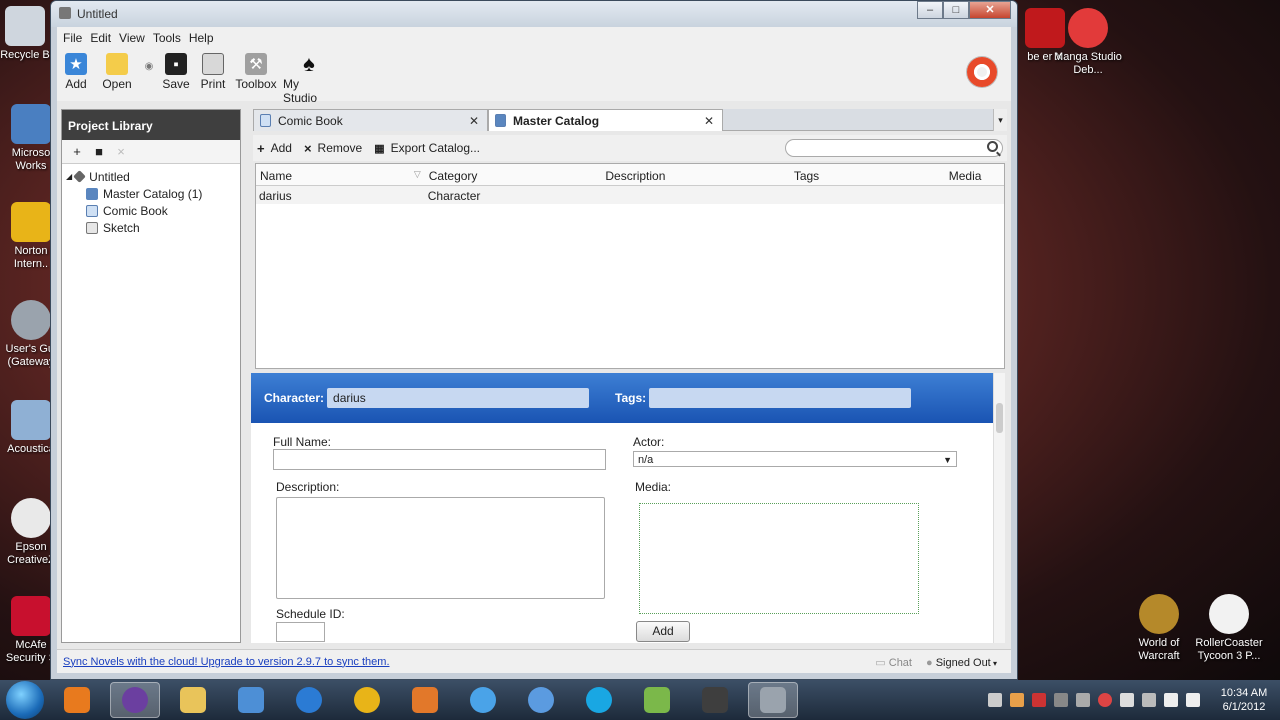  What do you see at coordinates (69, 176) in the screenshot?
I see `collapse-arrow-icon: ◢` at bounding box center [69, 176].